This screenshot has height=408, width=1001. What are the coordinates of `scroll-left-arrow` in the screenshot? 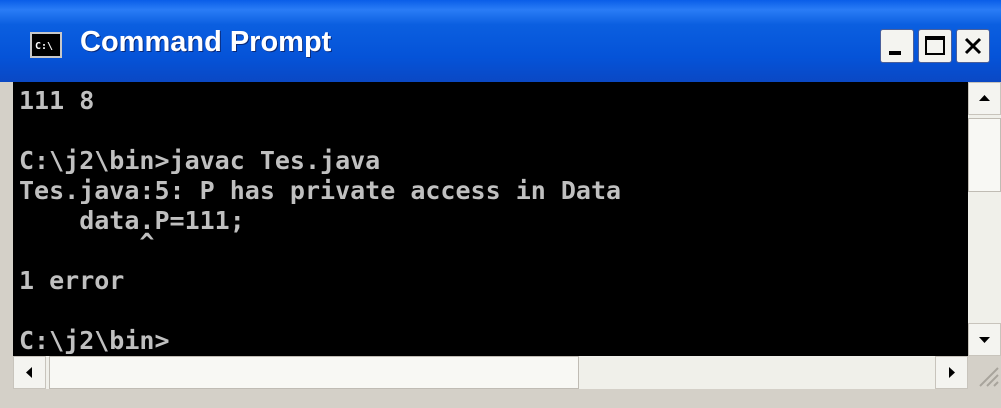 It's located at (29, 372).